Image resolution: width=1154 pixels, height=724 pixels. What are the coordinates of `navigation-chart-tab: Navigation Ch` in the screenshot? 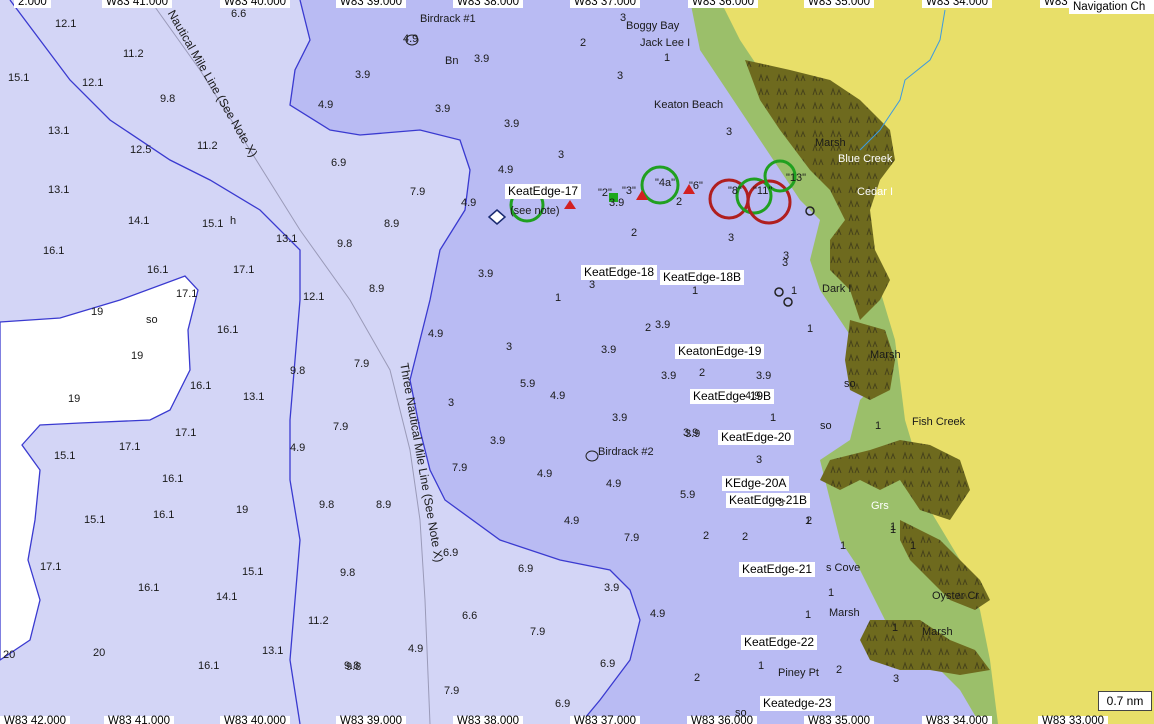 It's located at (1111, 7).